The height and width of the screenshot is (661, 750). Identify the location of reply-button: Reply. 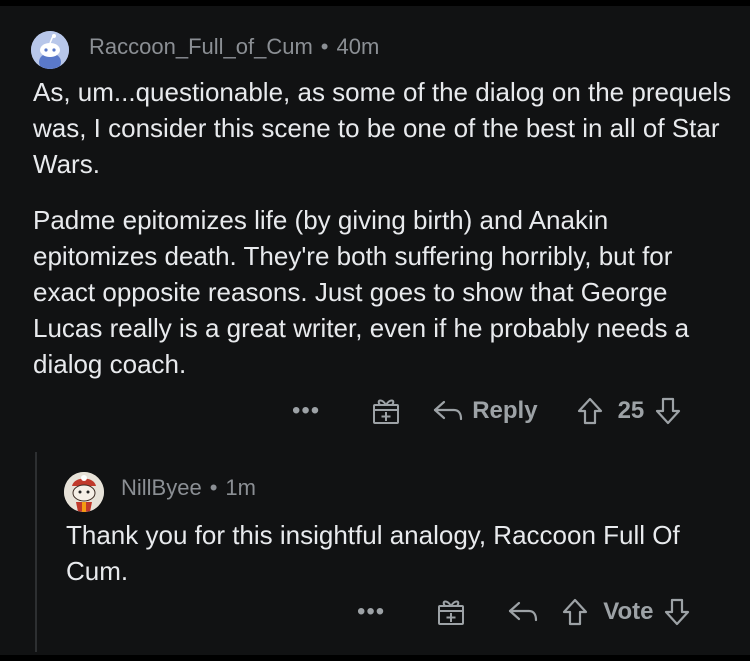
(485, 411).